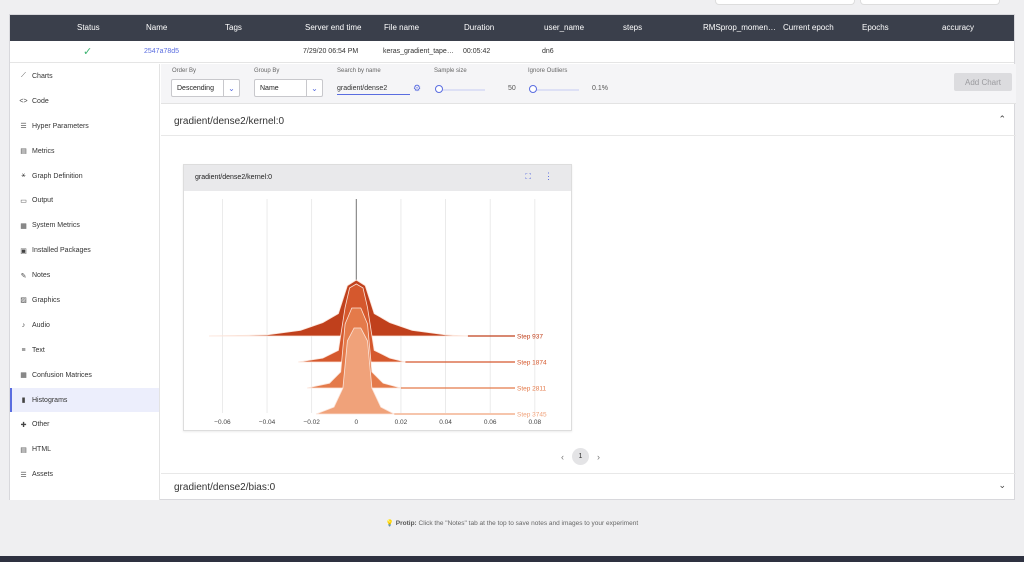 This screenshot has width=1024, height=562. Describe the element at coordinates (23, 401) in the screenshot. I see `histogram-icon: ▮` at that location.